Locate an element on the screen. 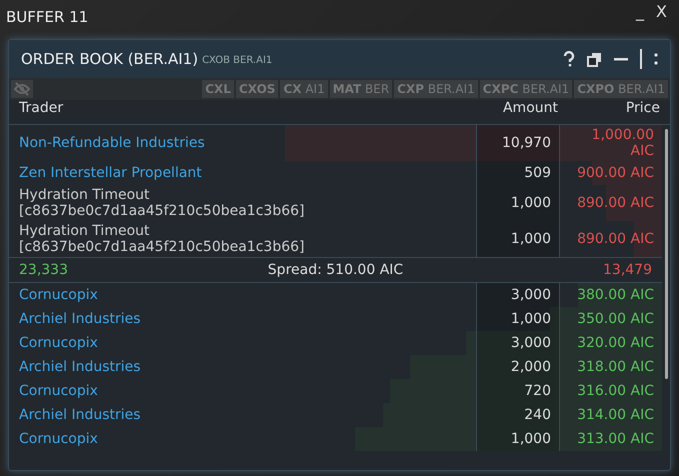 The image size is (679, 476). price-cell-text: 316.00 AIC is located at coordinates (615, 391).